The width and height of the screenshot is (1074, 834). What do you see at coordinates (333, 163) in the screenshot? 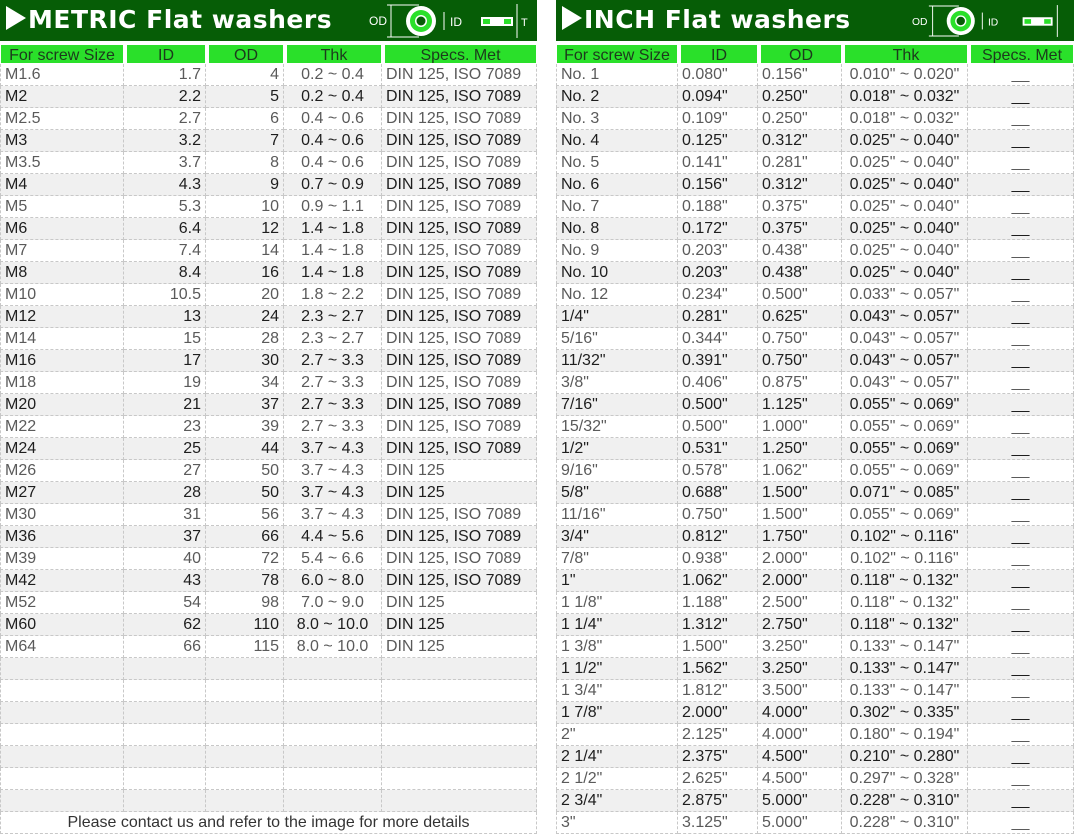
I see `table-cell: 0.4 ~ 0.6` at bounding box center [333, 163].